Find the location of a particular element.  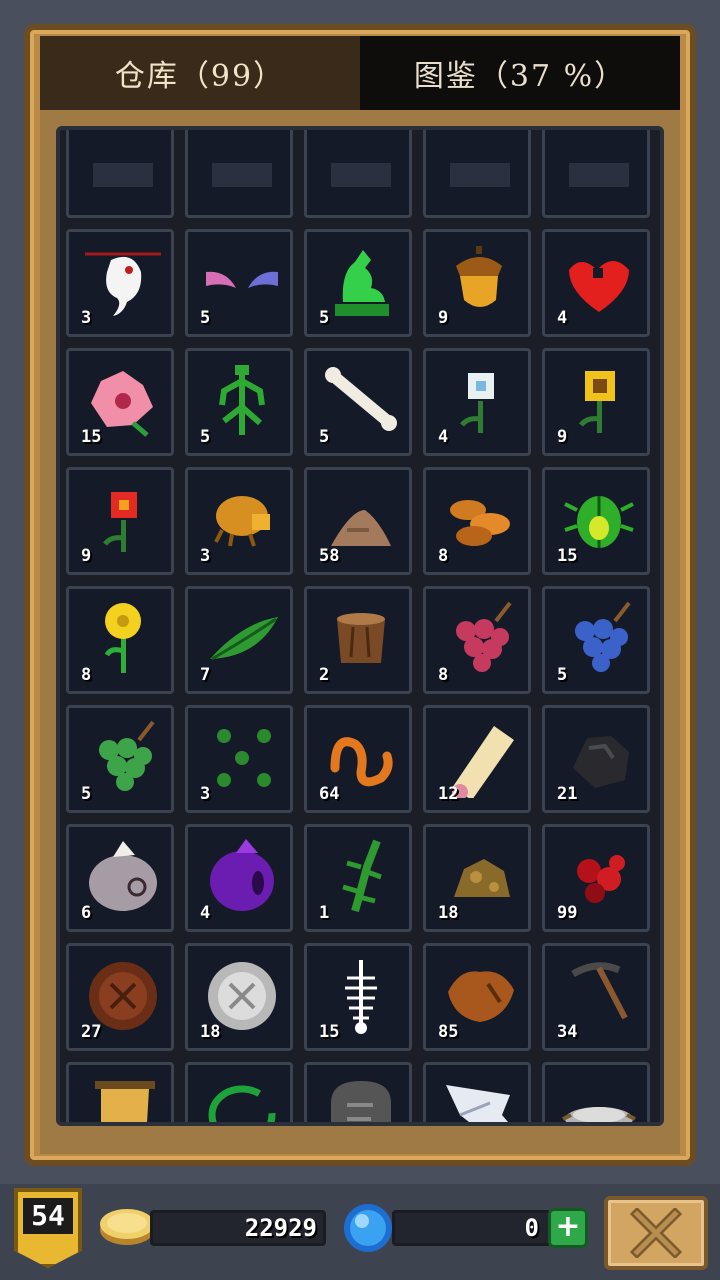

green-grapes-icon is located at coordinates (127, 755).